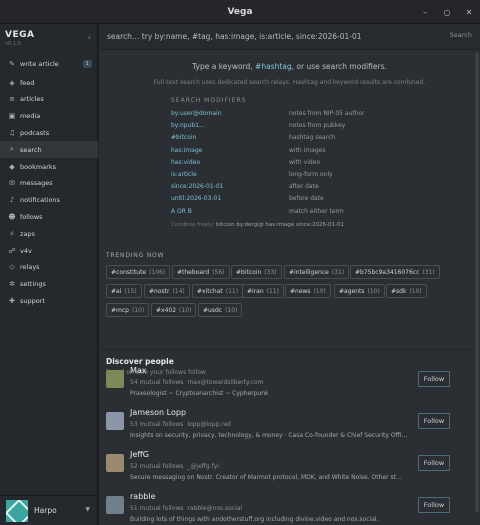  I want to click on sidebar-item-notifications: ♪ notifications, so click(49, 200).